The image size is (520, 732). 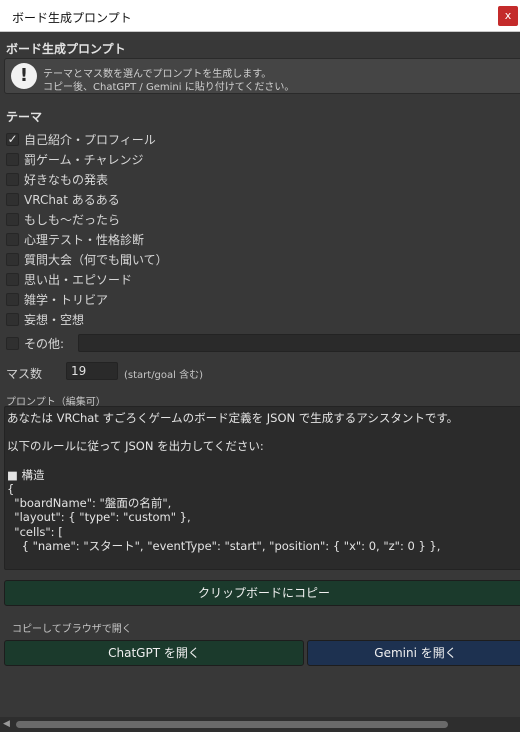 I want to click on theme-label: 心理テスト・性格診断, so click(x=84, y=239).